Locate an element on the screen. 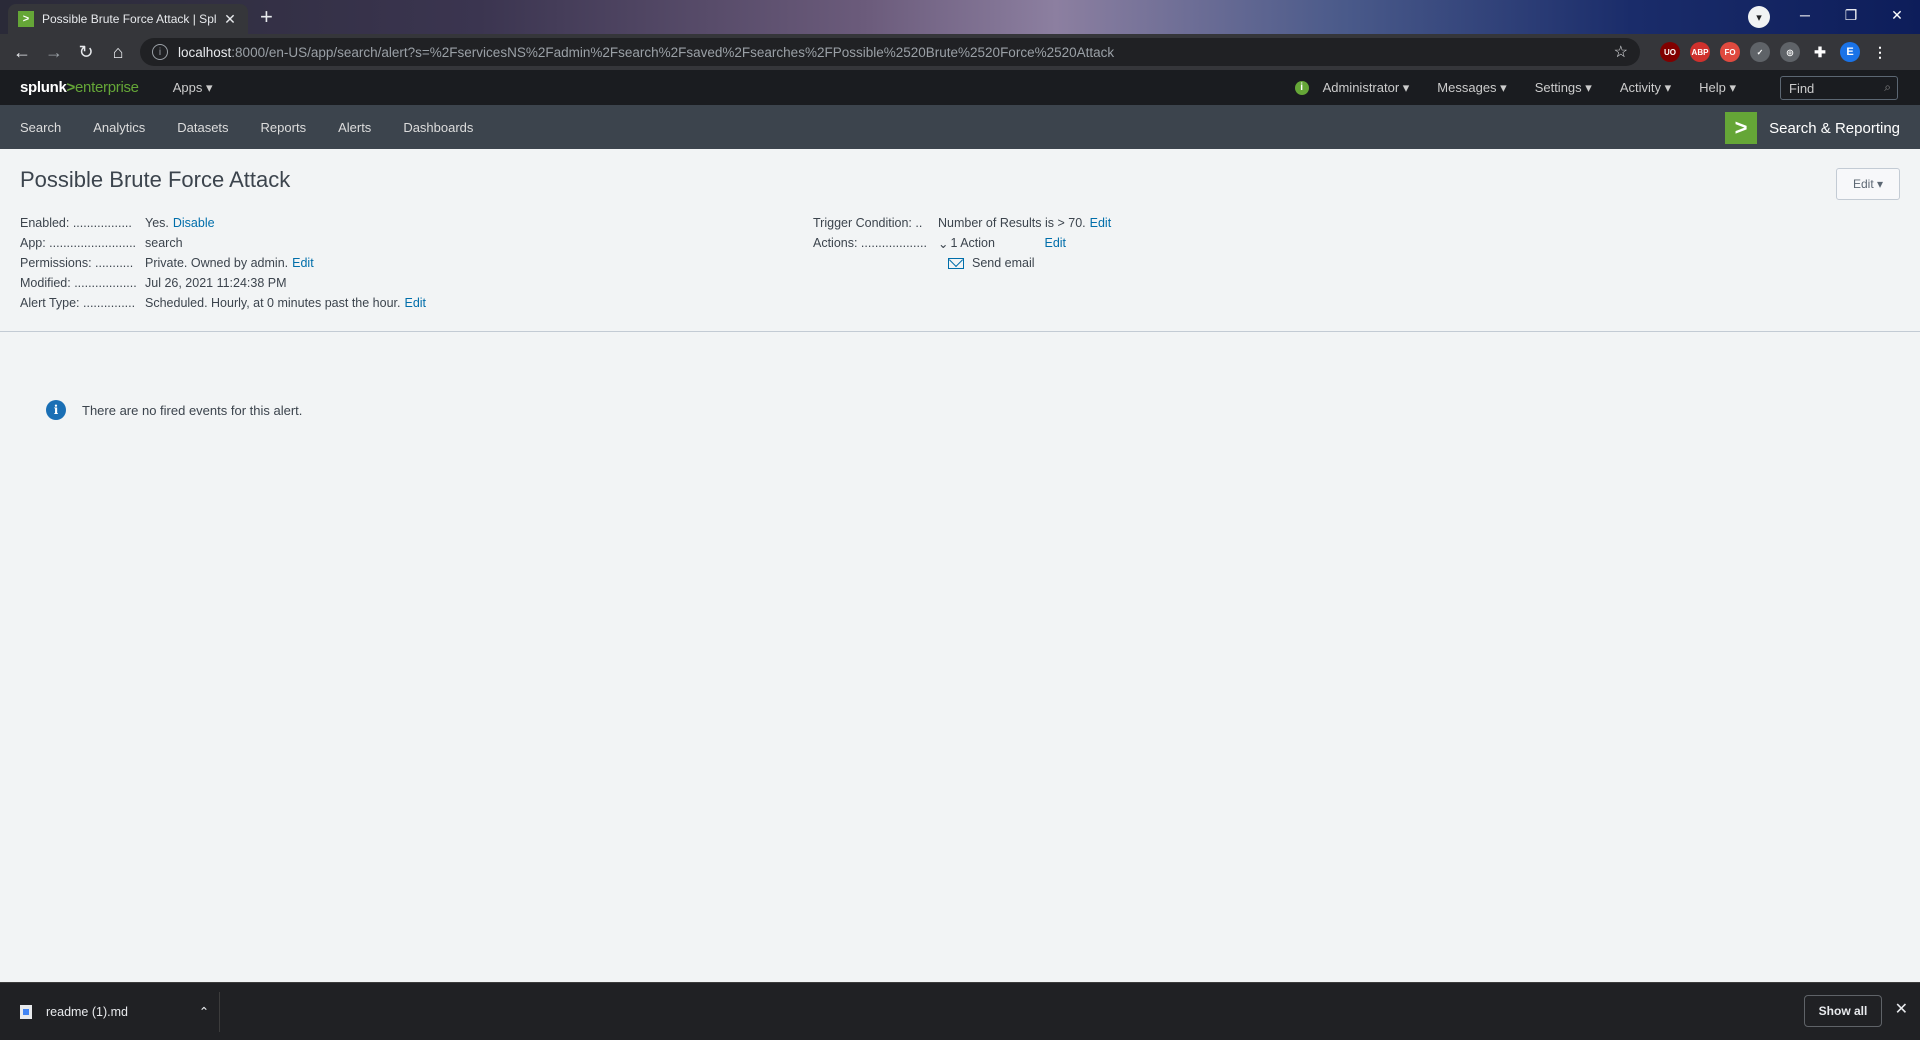 The height and width of the screenshot is (1040, 1920). divider is located at coordinates (960, 331).